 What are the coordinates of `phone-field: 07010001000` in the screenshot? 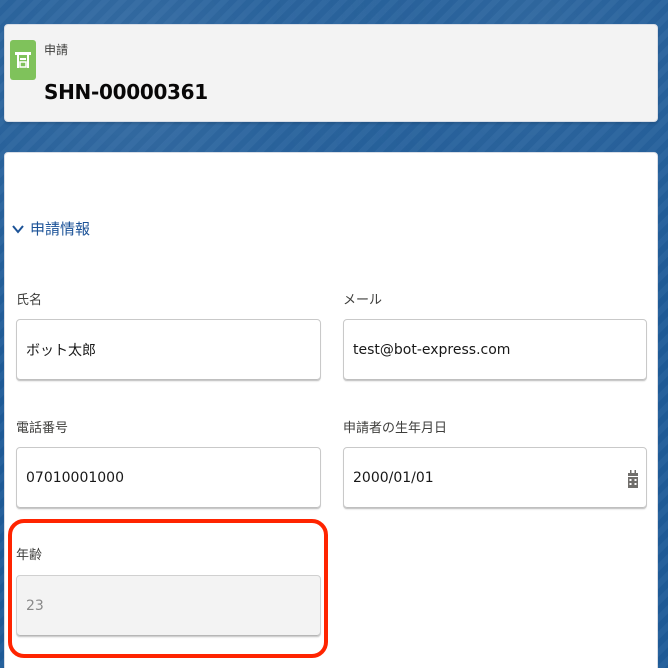 It's located at (168, 478).